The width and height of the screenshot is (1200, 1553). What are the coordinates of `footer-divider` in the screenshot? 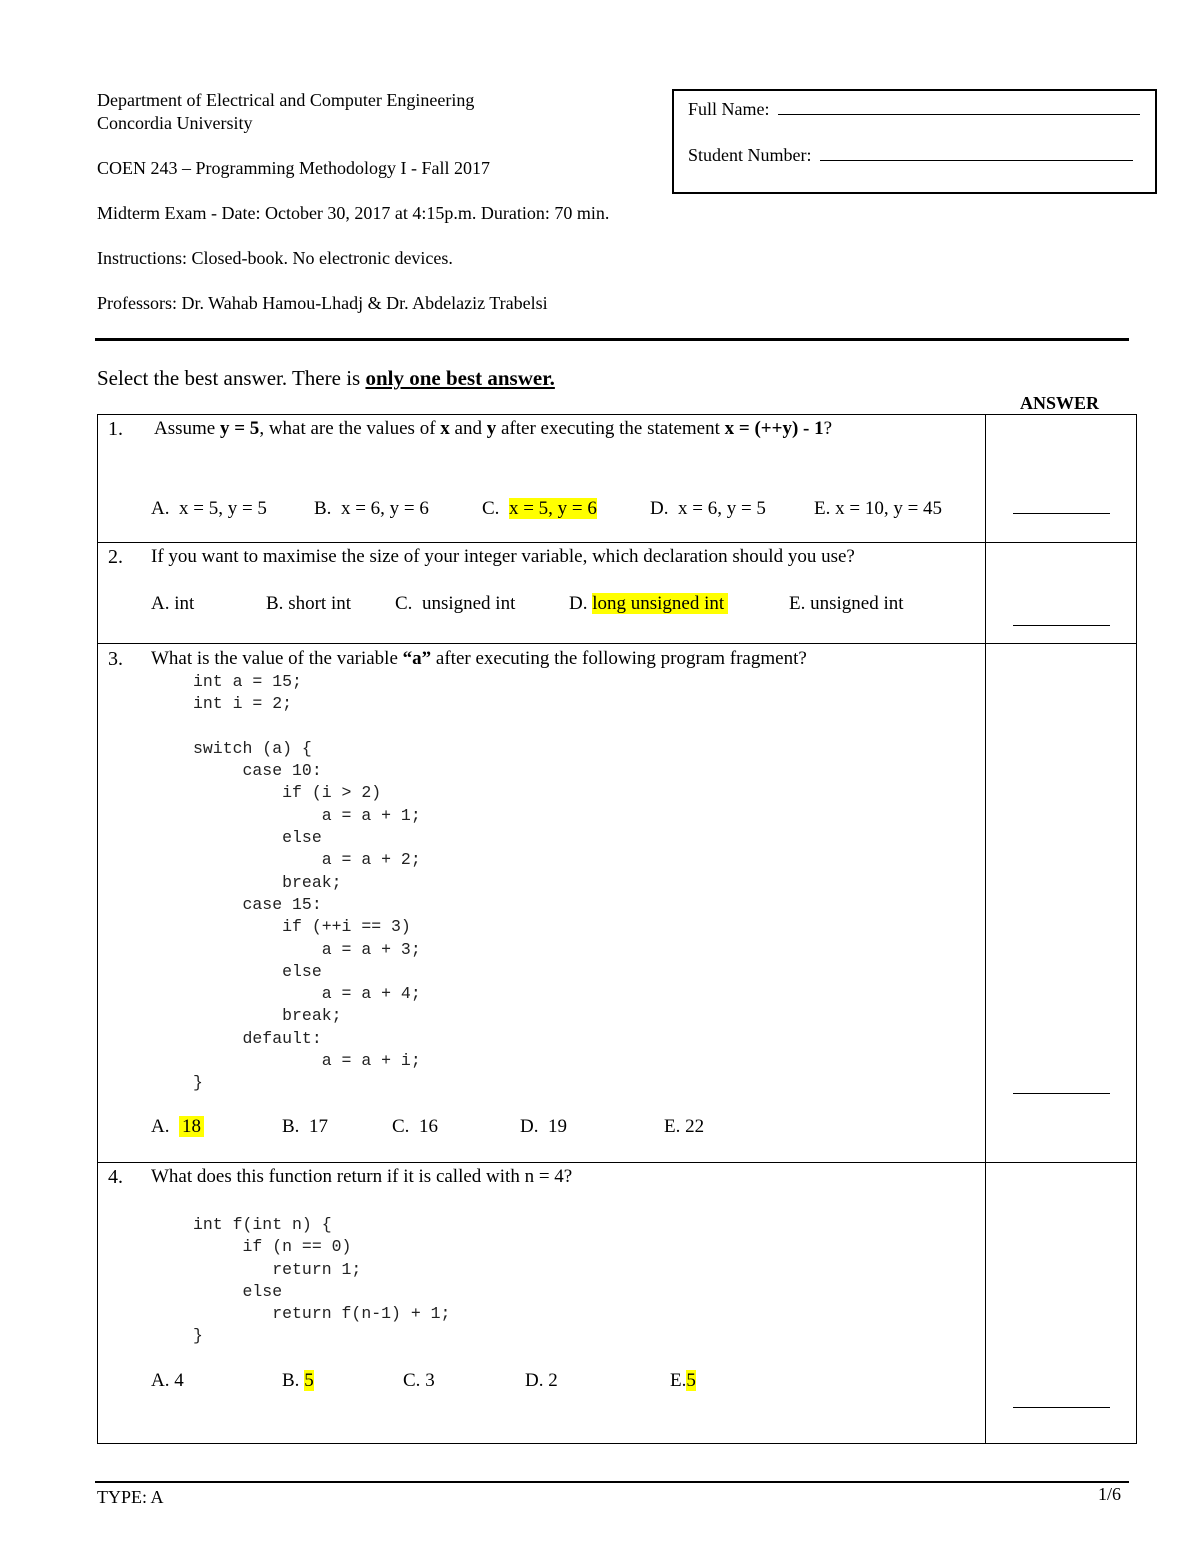 It's located at (612, 1482).